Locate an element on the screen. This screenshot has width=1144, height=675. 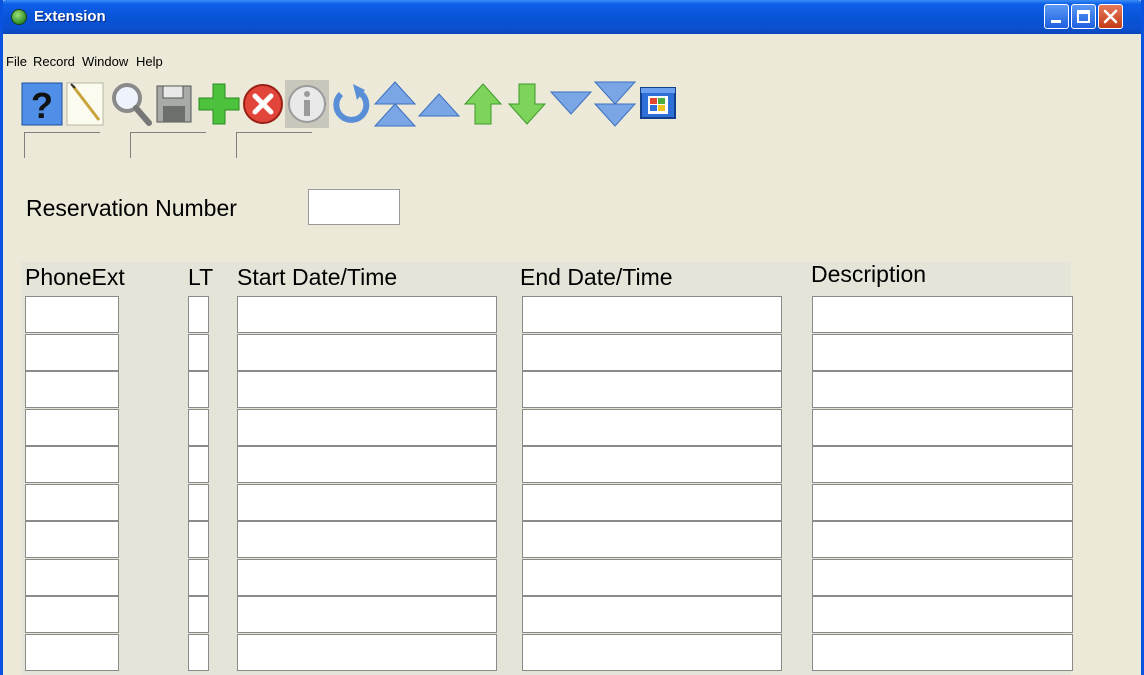
windows-icon is located at coordinates (658, 103).